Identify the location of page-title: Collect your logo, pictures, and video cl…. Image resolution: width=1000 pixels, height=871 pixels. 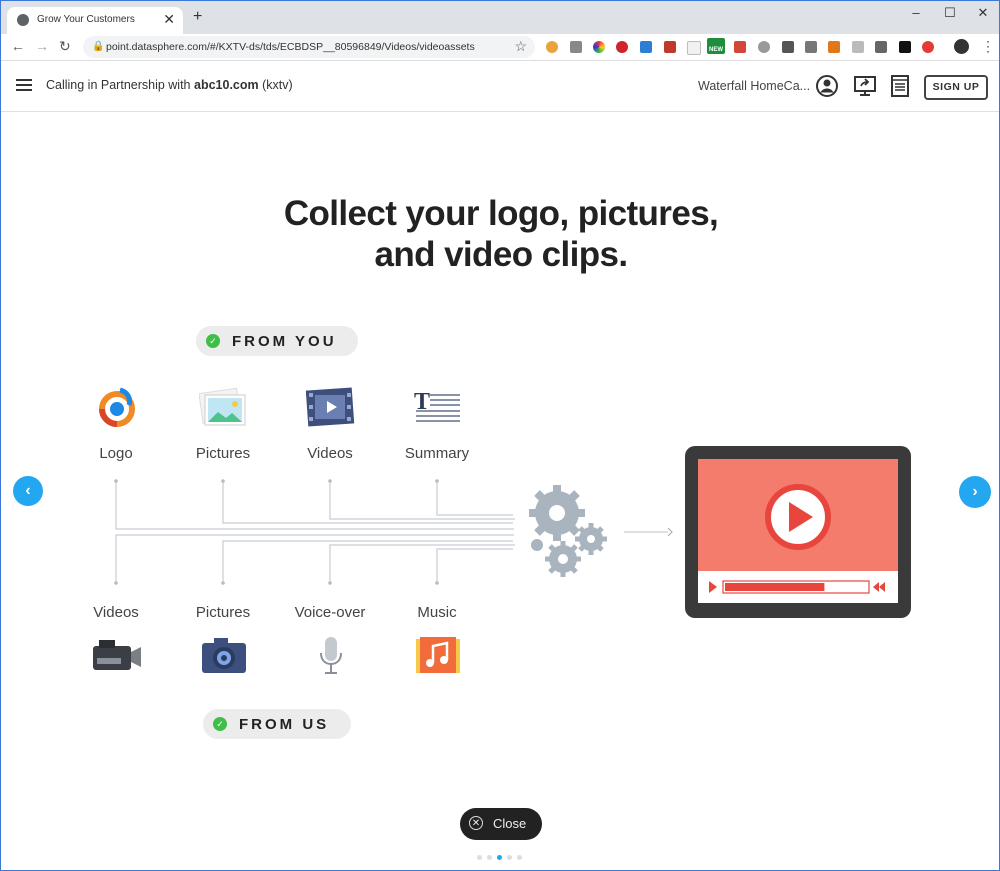
(500, 234).